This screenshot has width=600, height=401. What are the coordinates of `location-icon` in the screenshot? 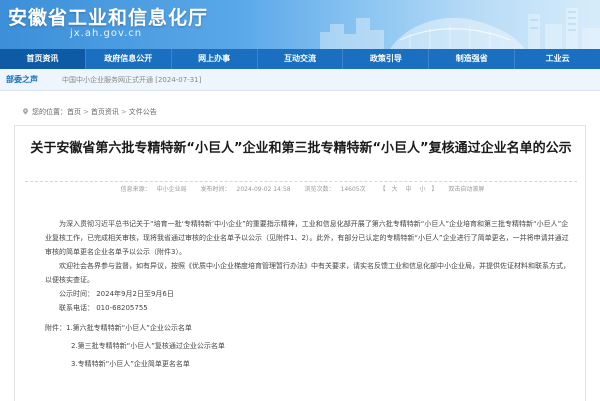 It's located at (25, 111).